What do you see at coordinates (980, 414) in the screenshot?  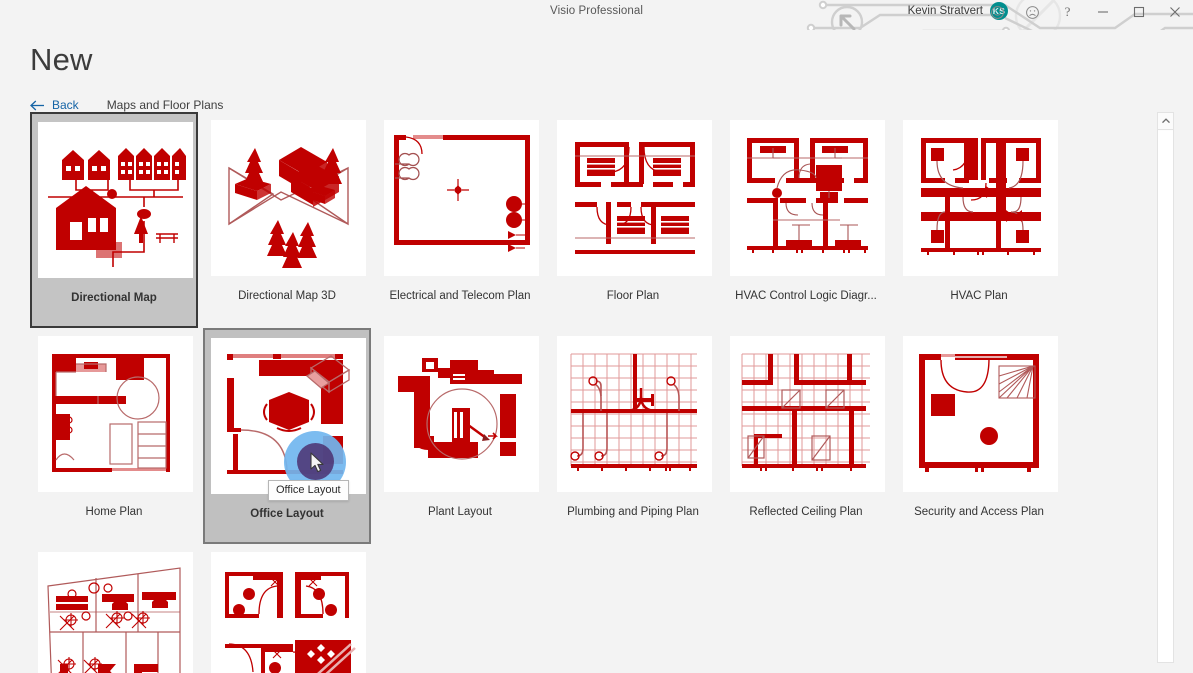 I see `template-thumbnail-security-access` at bounding box center [980, 414].